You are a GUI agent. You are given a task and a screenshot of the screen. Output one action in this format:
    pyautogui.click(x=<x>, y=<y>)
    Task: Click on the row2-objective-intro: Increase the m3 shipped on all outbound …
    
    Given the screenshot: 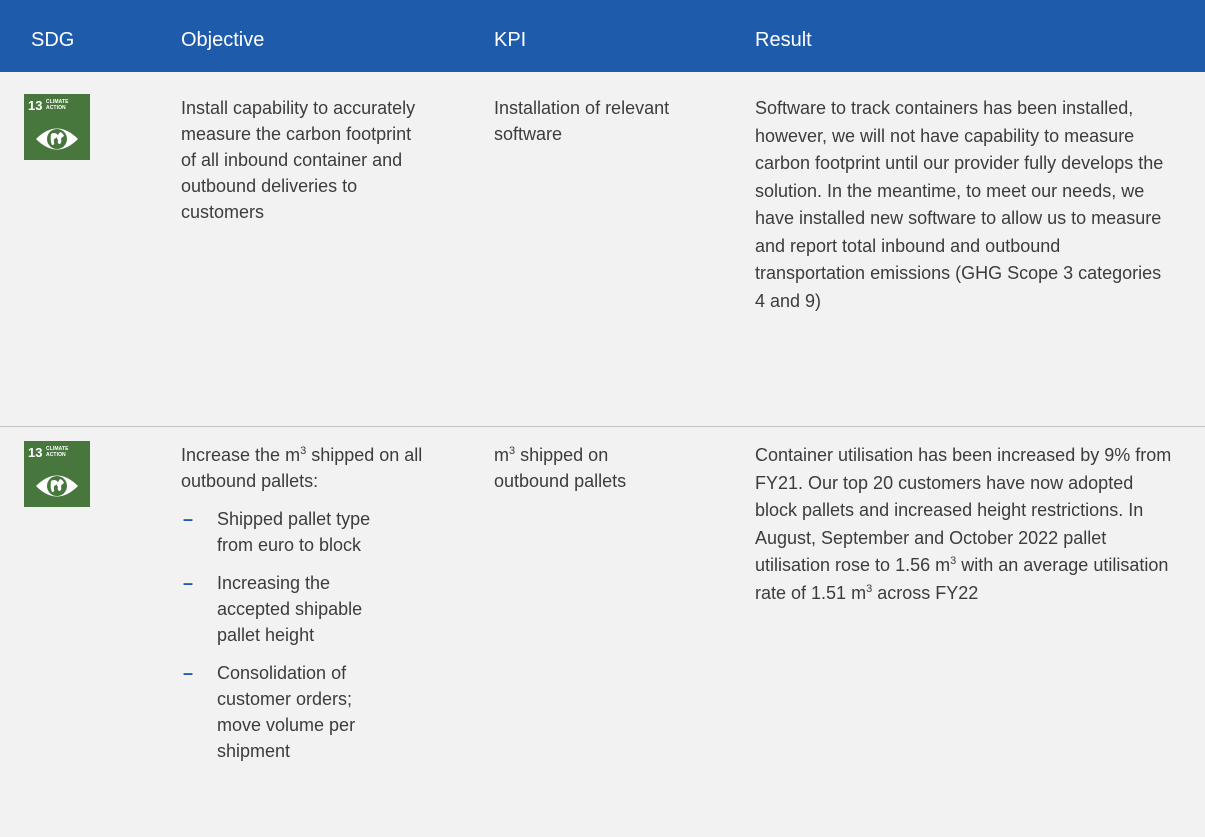 What is the action you would take?
    pyautogui.click(x=316, y=468)
    